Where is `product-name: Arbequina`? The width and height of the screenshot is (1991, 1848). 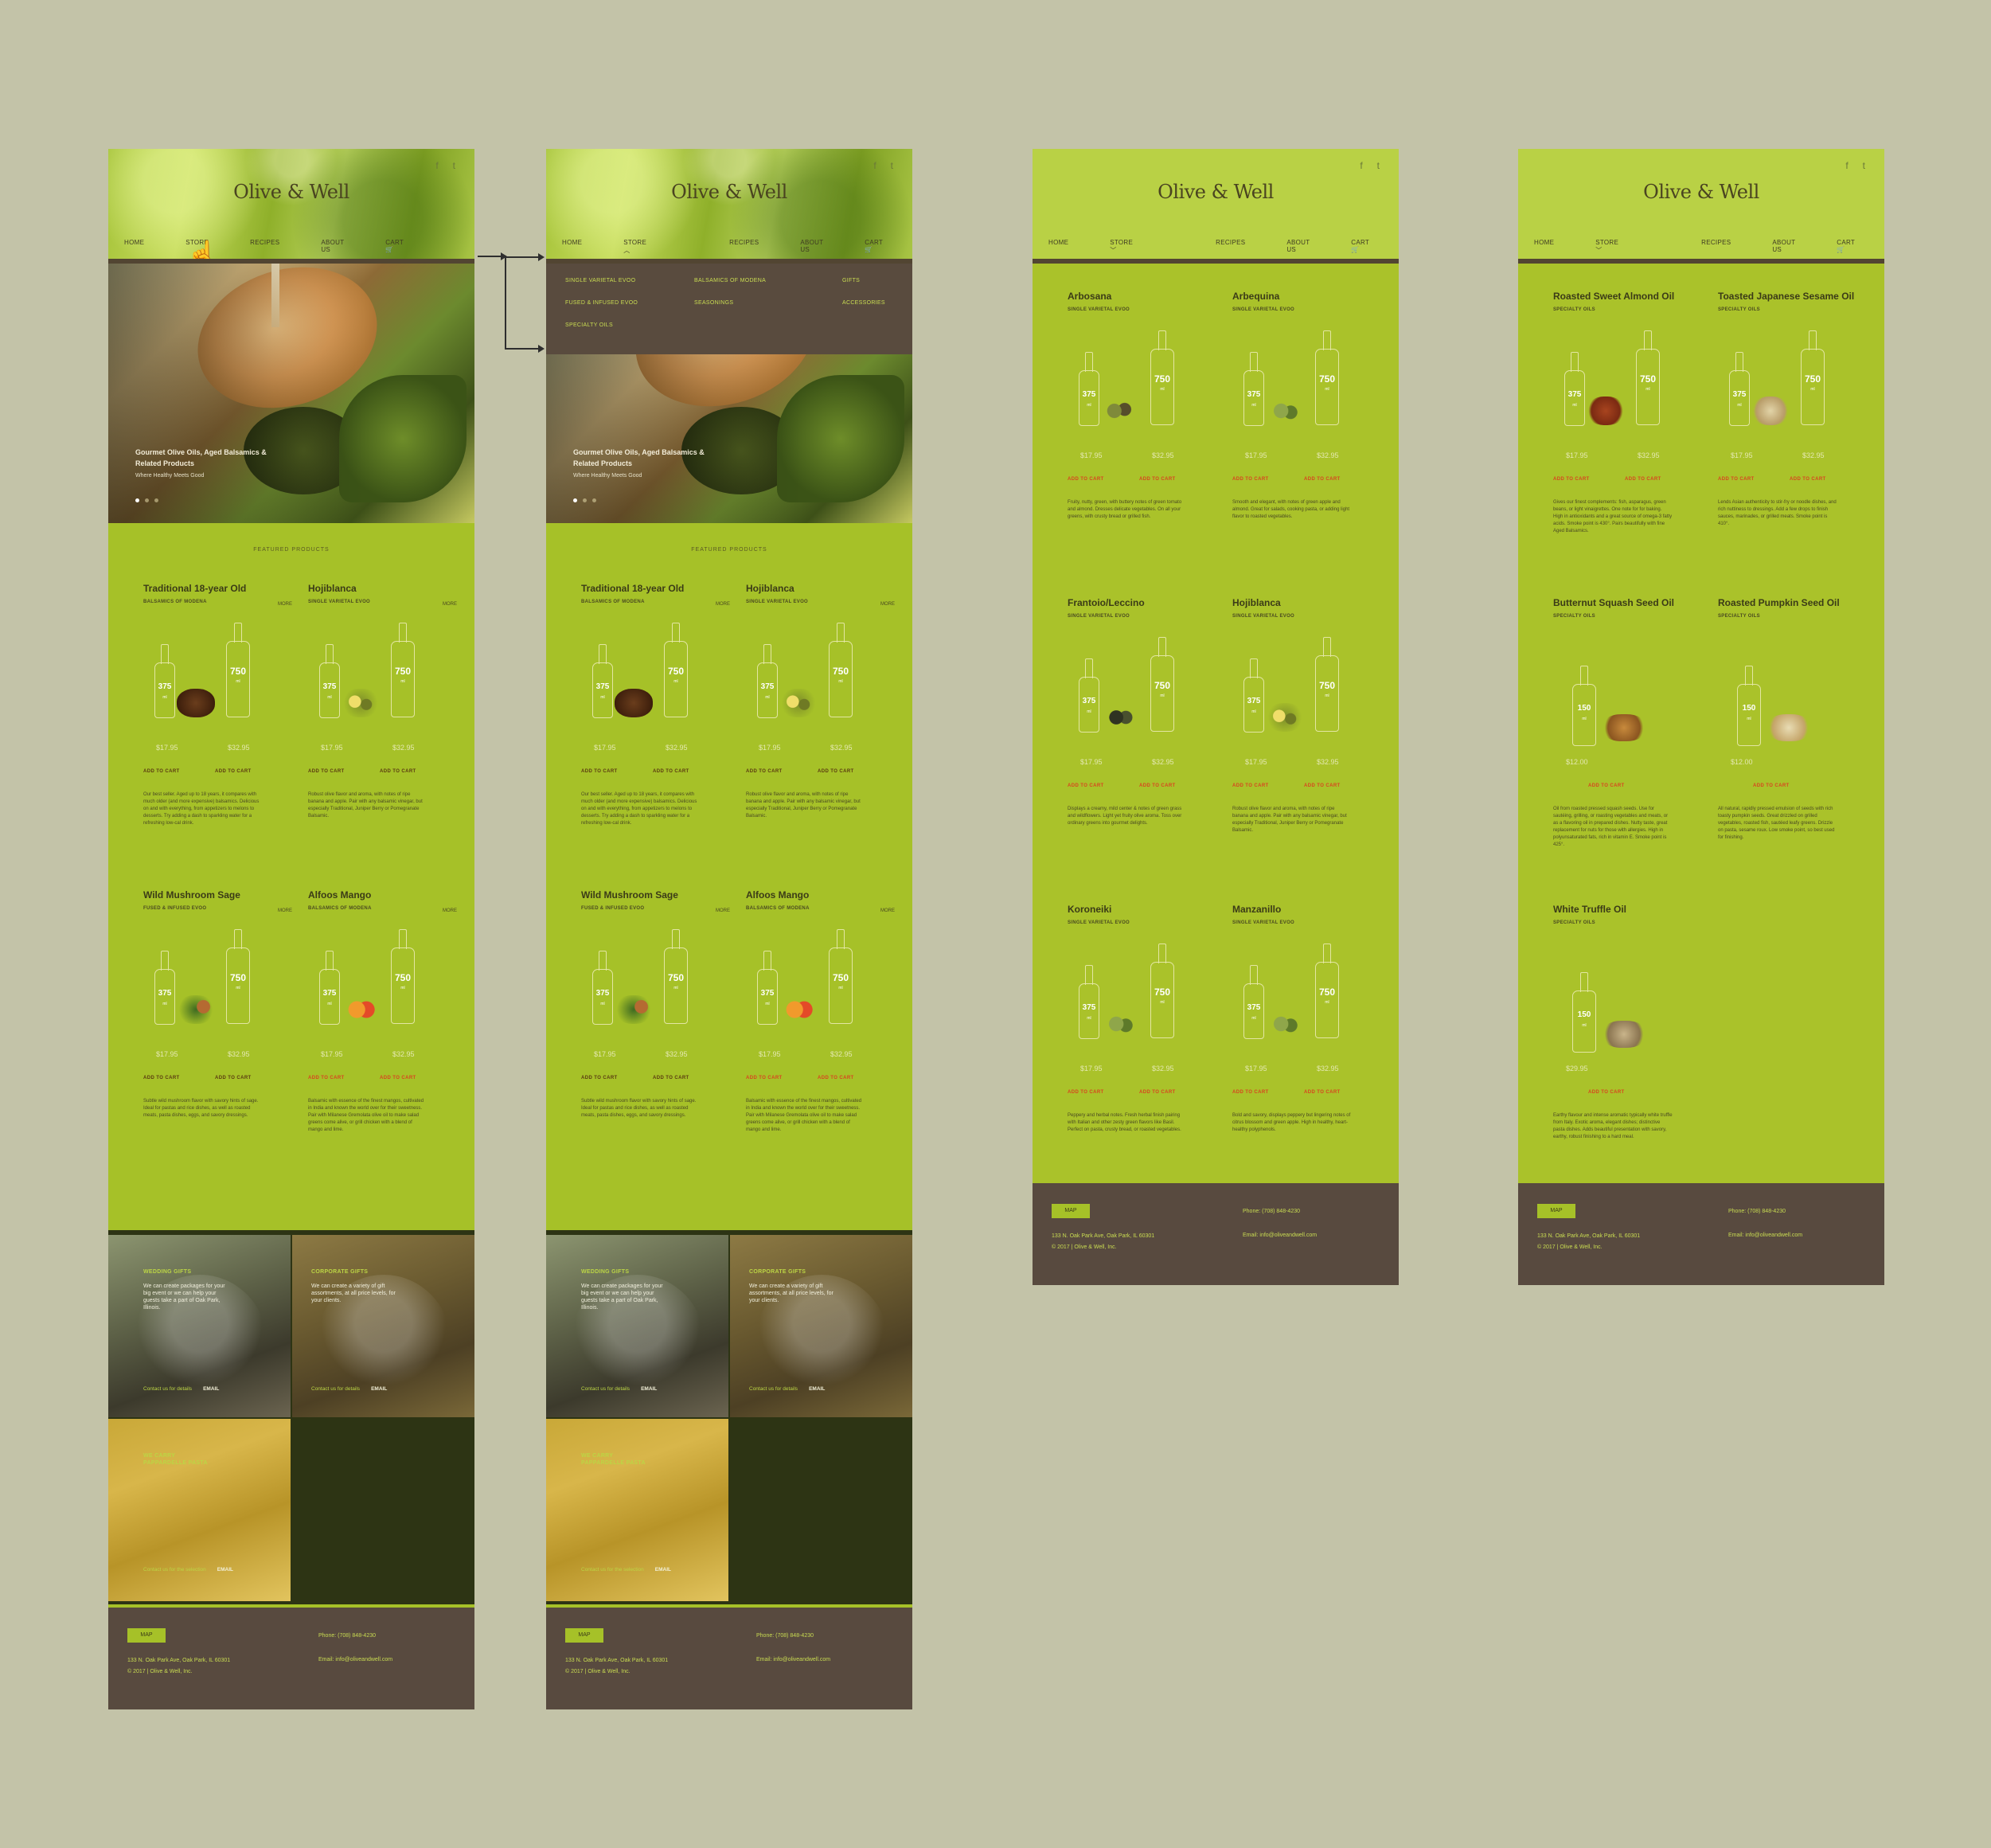
product-name: Arbequina is located at coordinates (1307, 296).